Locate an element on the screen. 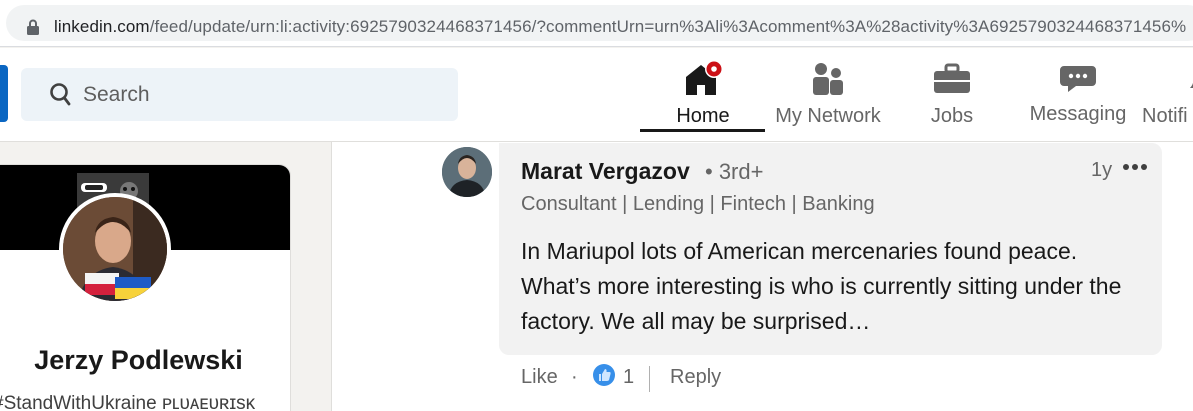  nav-home: Home is located at coordinates (703, 95).